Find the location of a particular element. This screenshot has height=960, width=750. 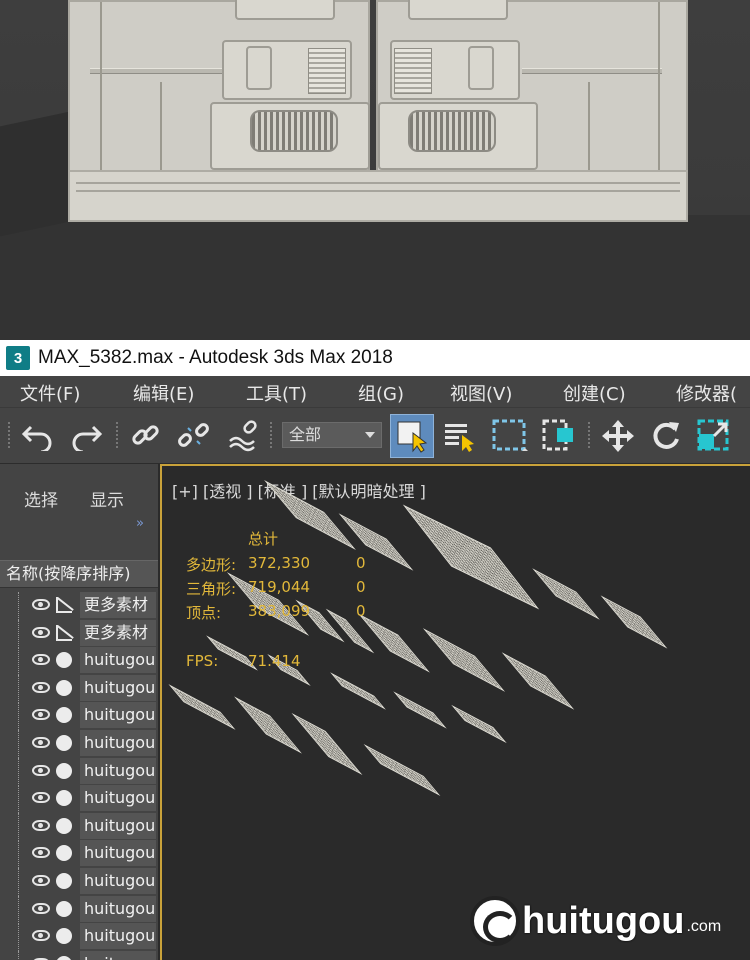

menu-create: 创建(C) is located at coordinates (594, 393).